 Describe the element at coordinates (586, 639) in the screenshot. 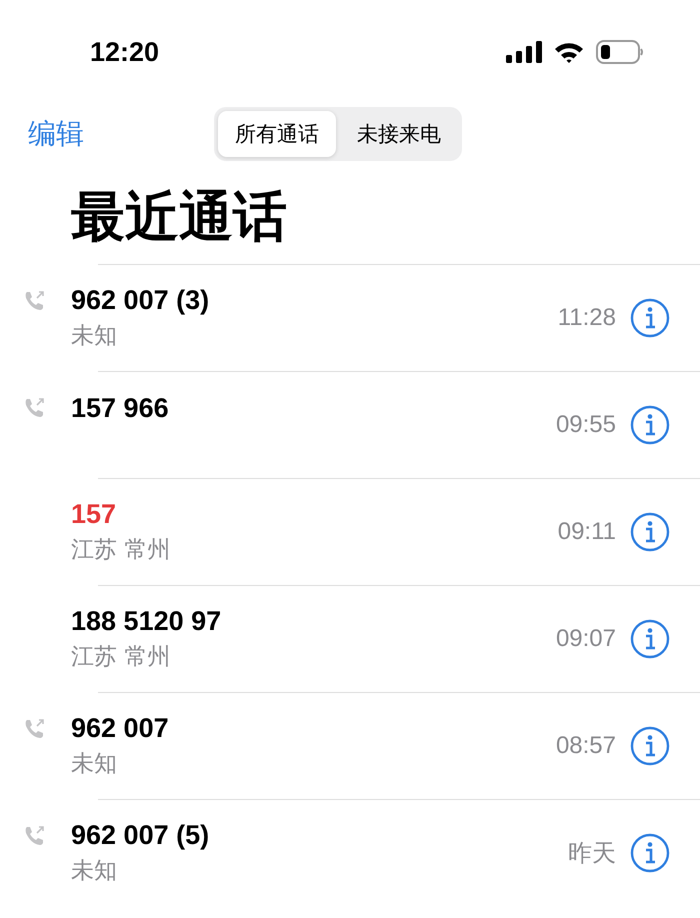

I see `call-time: 09:07` at that location.